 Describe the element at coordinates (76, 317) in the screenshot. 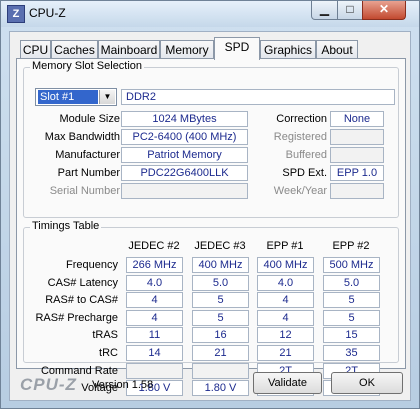

I see `timing-row-label: RAS# Precharge` at that location.